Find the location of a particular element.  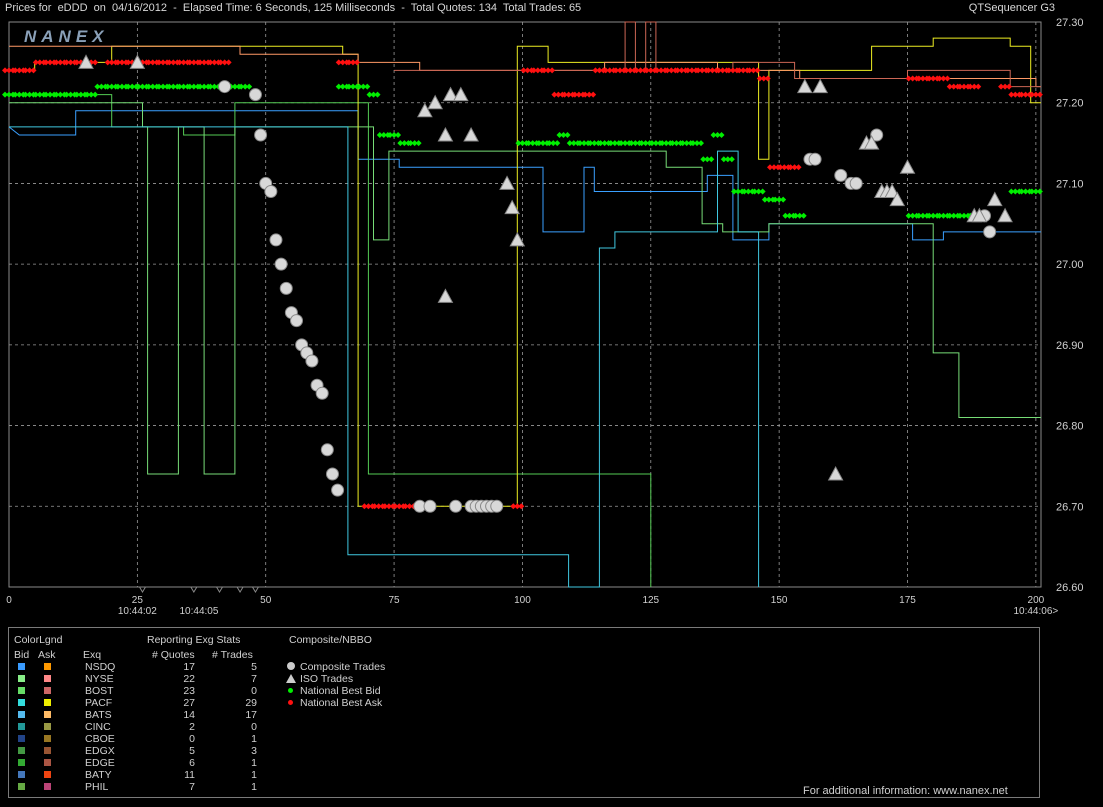

exchange-name: PACF is located at coordinates (99, 703).